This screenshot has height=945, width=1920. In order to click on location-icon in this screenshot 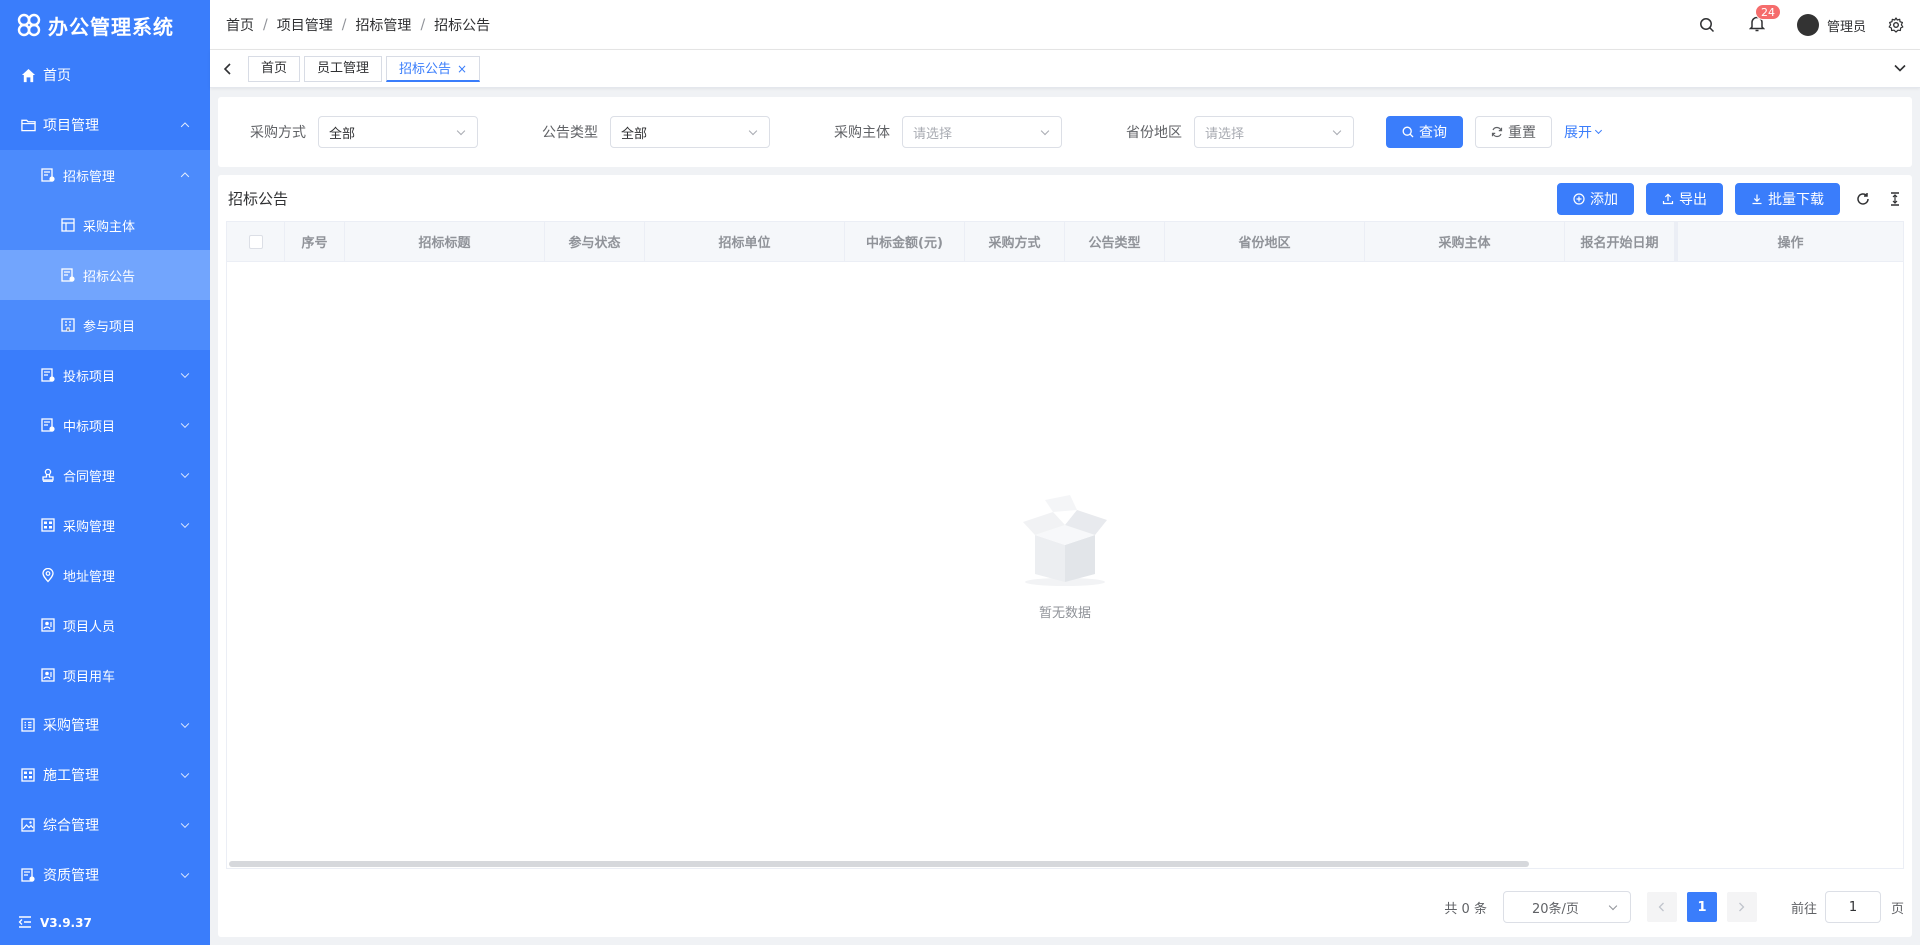, I will do `click(48, 575)`.